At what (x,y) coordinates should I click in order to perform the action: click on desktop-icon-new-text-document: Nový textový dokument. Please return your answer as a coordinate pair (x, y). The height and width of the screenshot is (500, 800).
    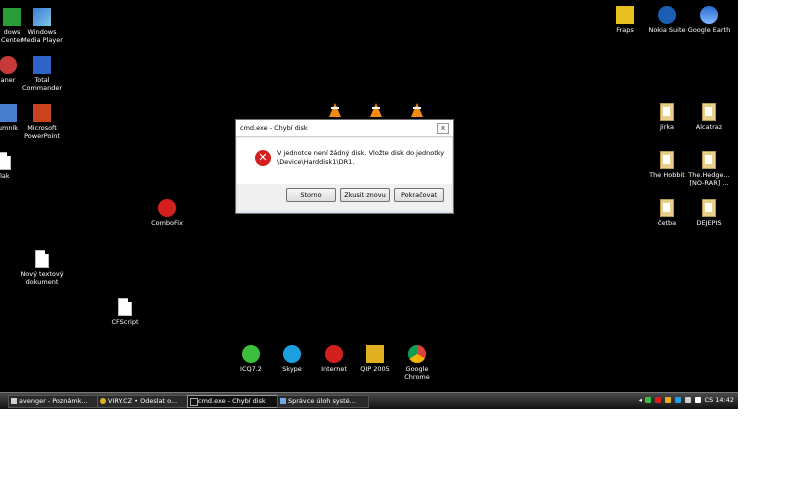
    Looking at the image, I should click on (42, 268).